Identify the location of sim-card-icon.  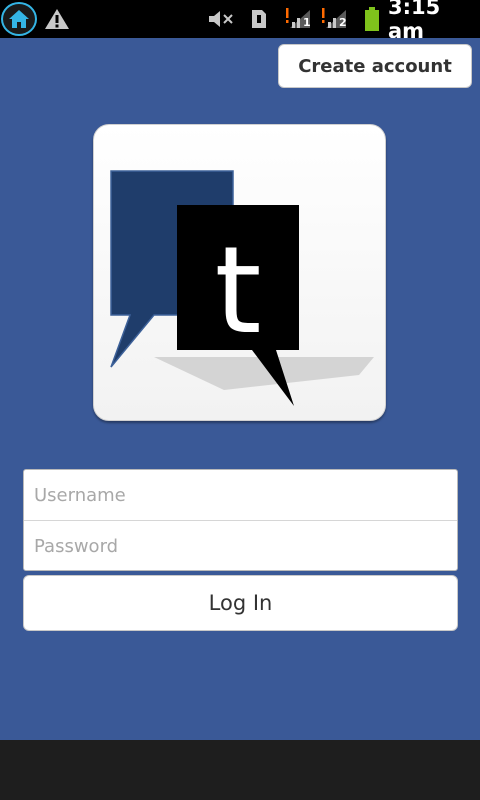
(259, 19).